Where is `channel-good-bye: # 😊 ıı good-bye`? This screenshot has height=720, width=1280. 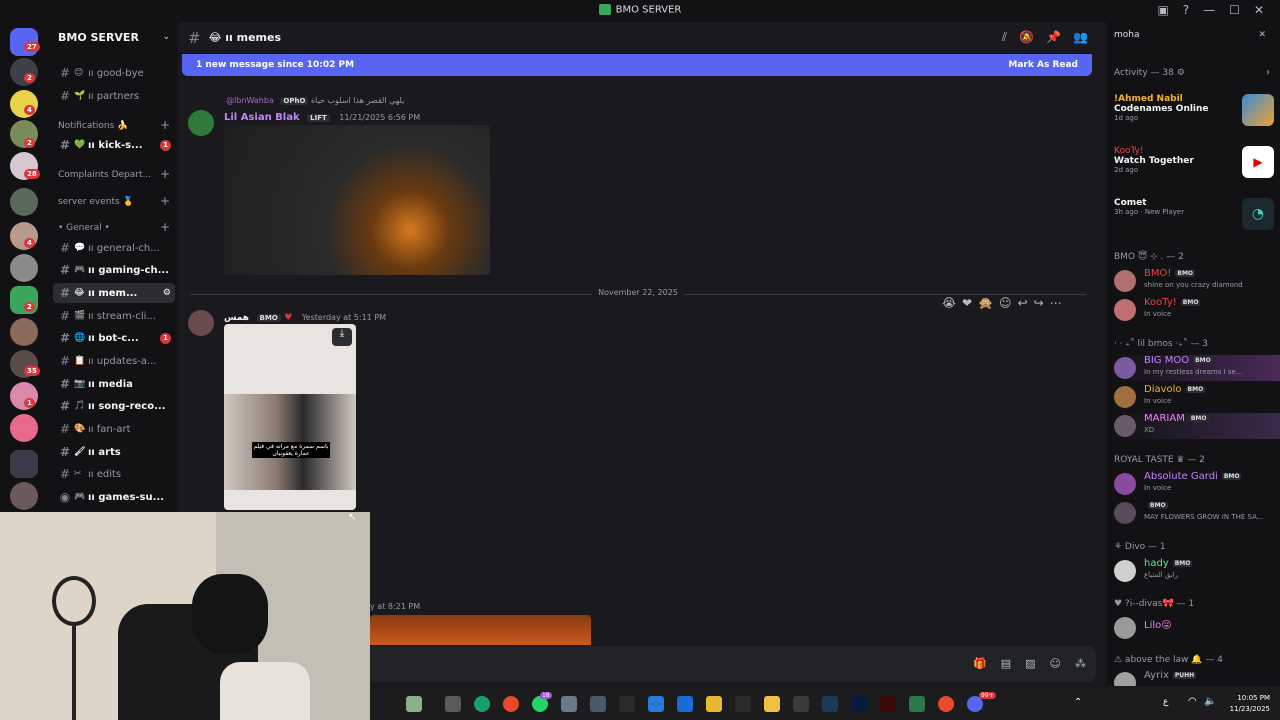 channel-good-bye: # 😊 ıı good-bye is located at coordinates (114, 73).